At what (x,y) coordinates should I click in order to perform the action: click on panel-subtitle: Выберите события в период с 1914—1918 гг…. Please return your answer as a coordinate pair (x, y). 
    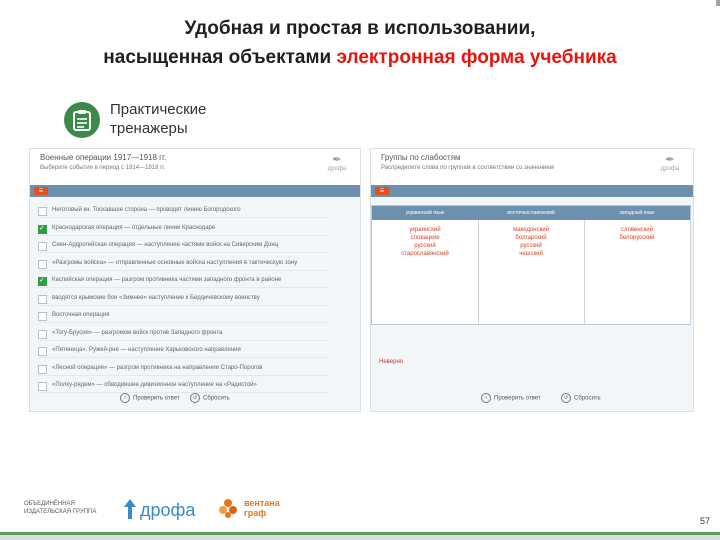
    Looking at the image, I should click on (103, 168).